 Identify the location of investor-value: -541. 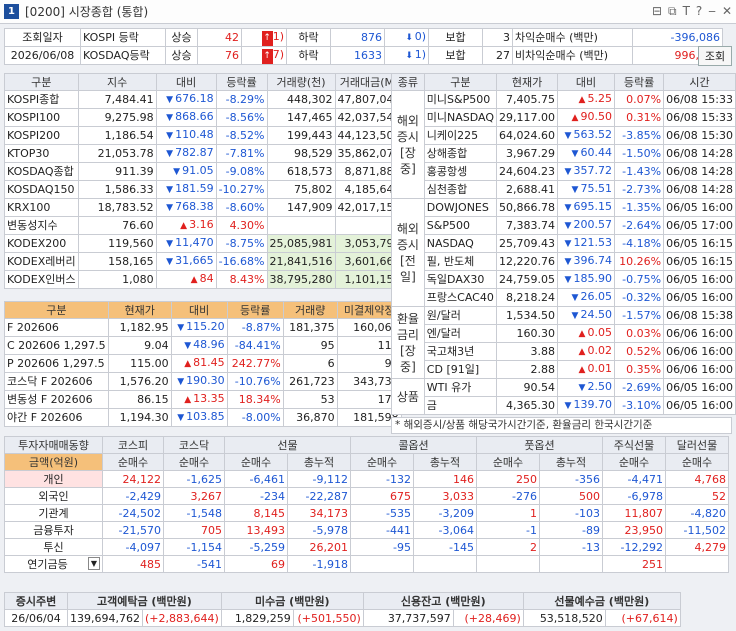
(194, 564).